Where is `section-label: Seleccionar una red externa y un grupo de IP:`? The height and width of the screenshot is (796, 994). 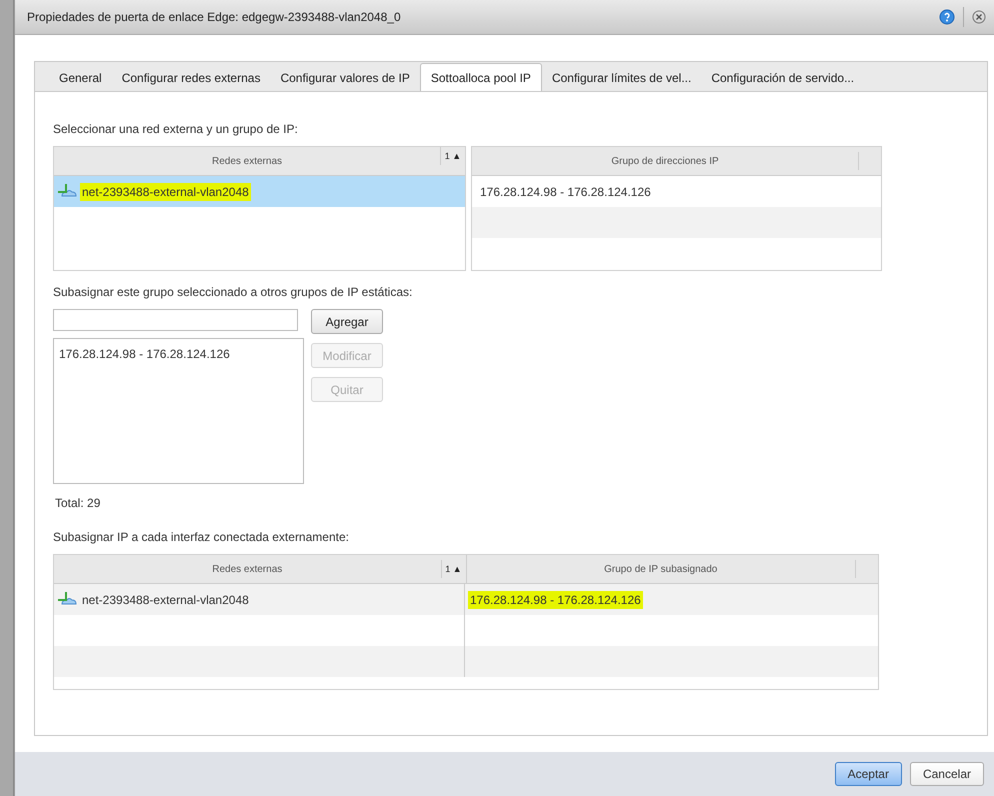
section-label: Seleccionar una red externa y un grupo de IP: is located at coordinates (176, 129).